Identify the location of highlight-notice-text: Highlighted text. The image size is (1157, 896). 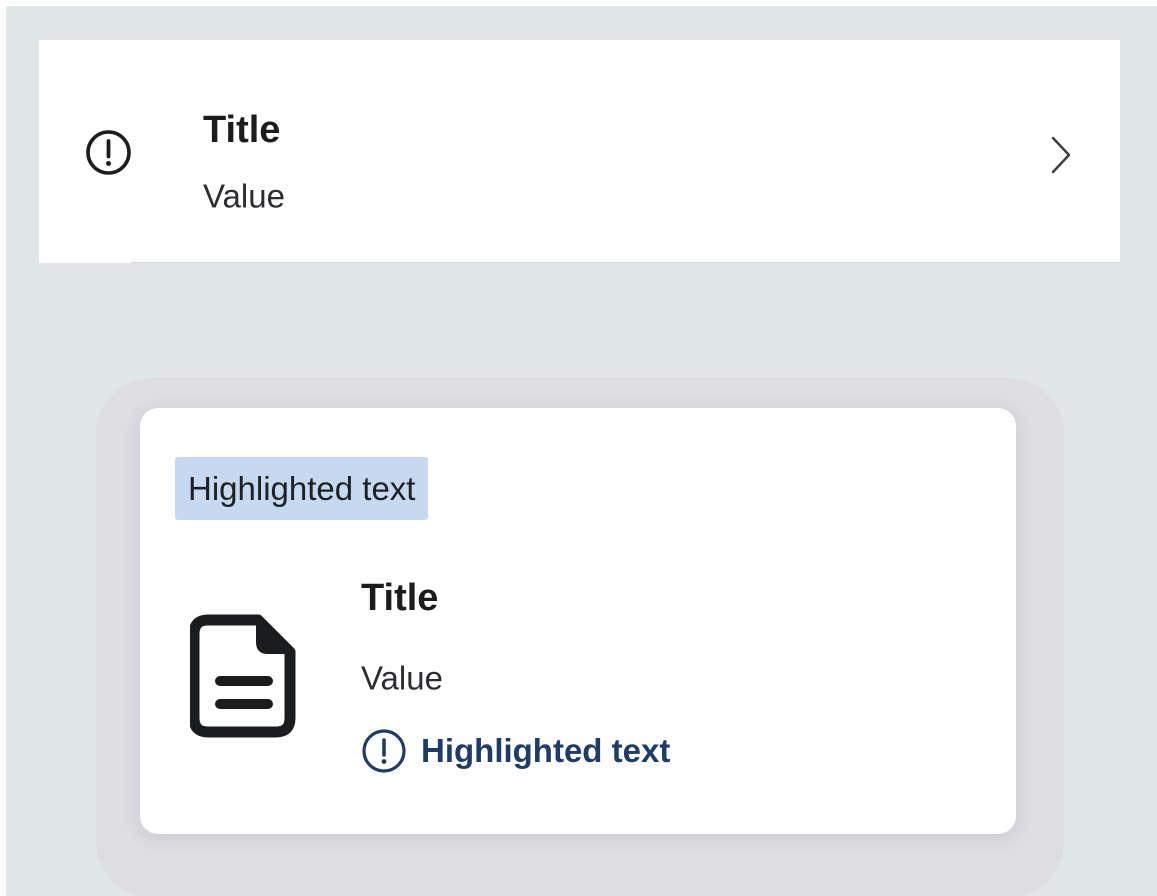
(546, 750).